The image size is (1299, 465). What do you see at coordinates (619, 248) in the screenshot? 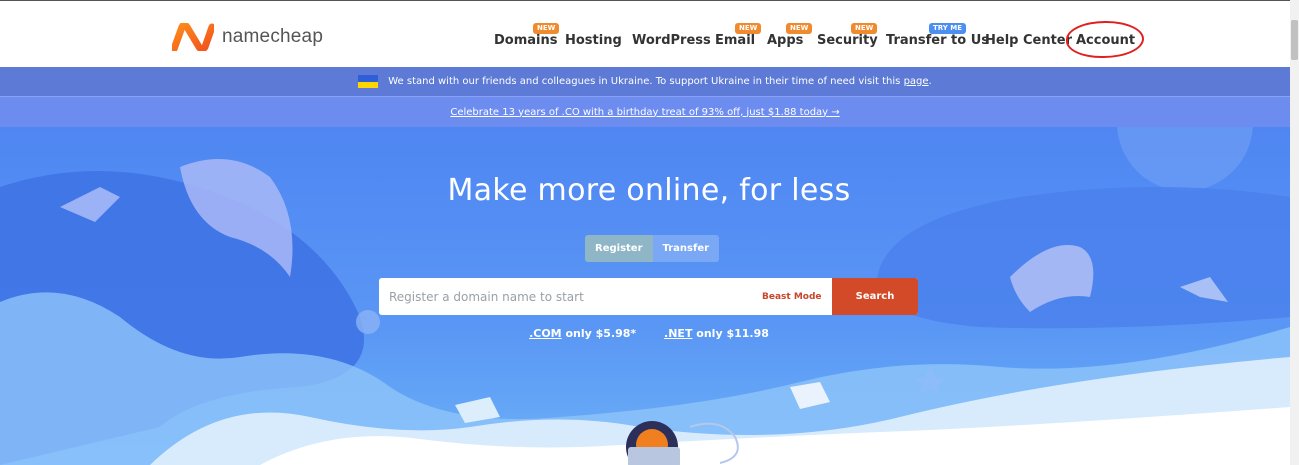
I see `tab-register: Register` at bounding box center [619, 248].